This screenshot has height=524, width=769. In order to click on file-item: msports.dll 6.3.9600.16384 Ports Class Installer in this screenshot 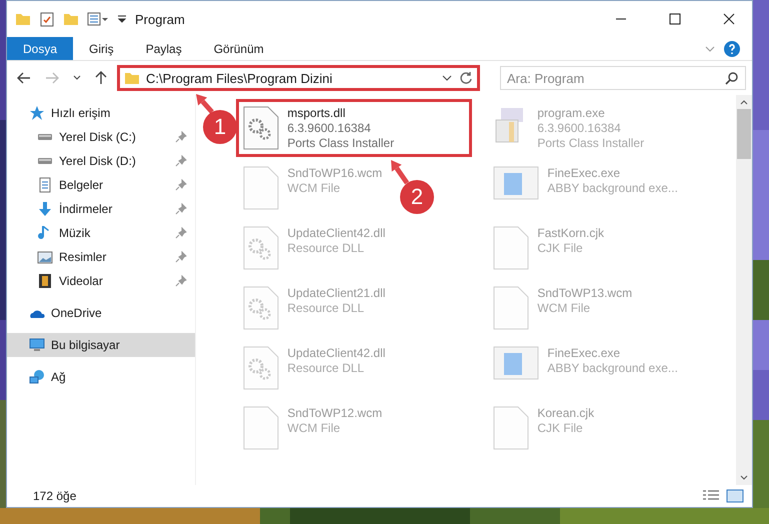, I will do `click(354, 128)`.